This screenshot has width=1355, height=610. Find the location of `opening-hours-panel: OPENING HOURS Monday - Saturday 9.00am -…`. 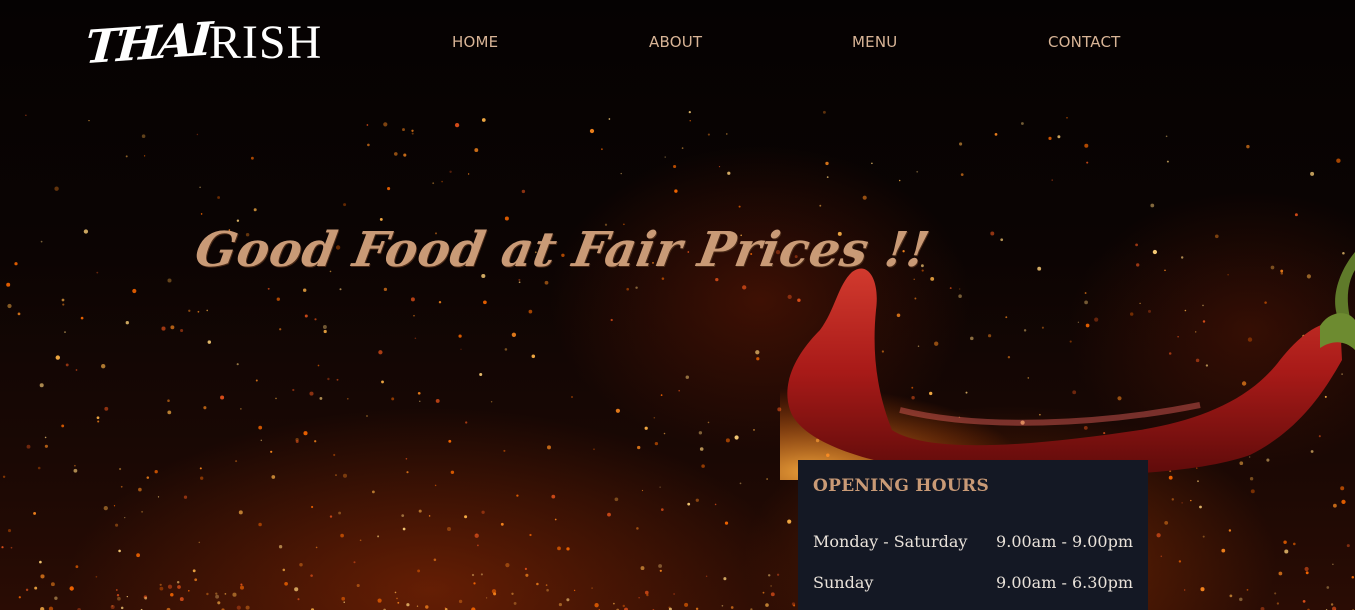

opening-hours-panel: OPENING HOURS Monday - Saturday 9.00am -… is located at coordinates (973, 535).